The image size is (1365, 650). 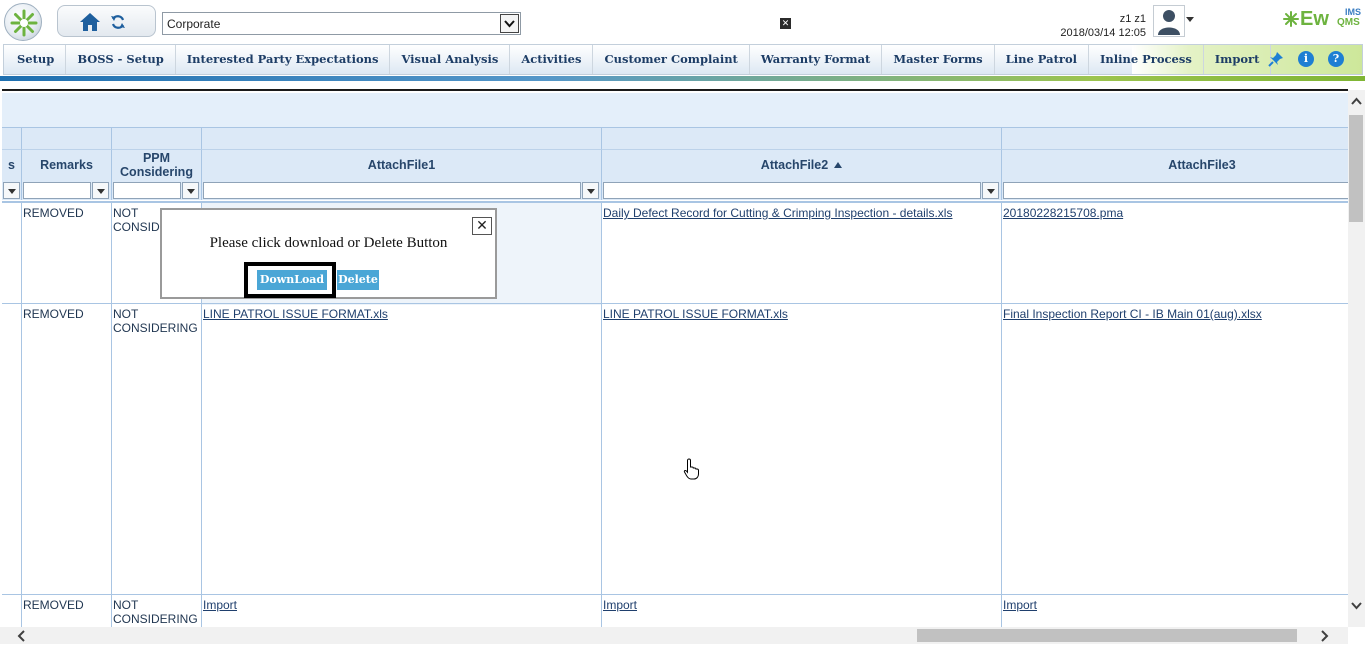 I want to click on user-silhouette-icon, so click(x=1169, y=22).